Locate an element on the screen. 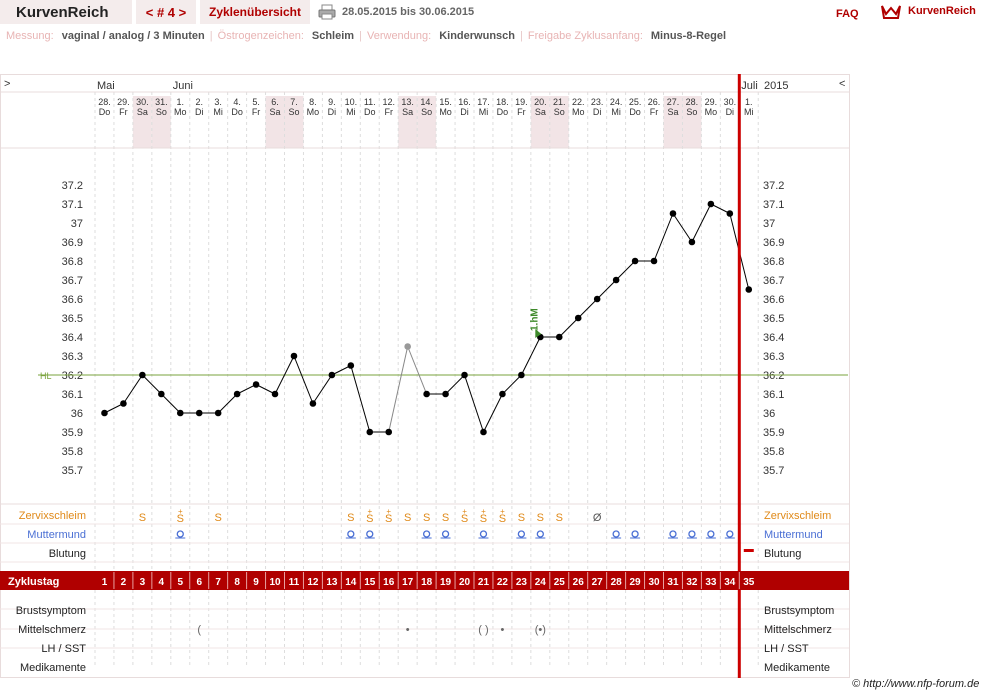 The image size is (981, 696). cycle-day-number: 3 is located at coordinates (143, 582).